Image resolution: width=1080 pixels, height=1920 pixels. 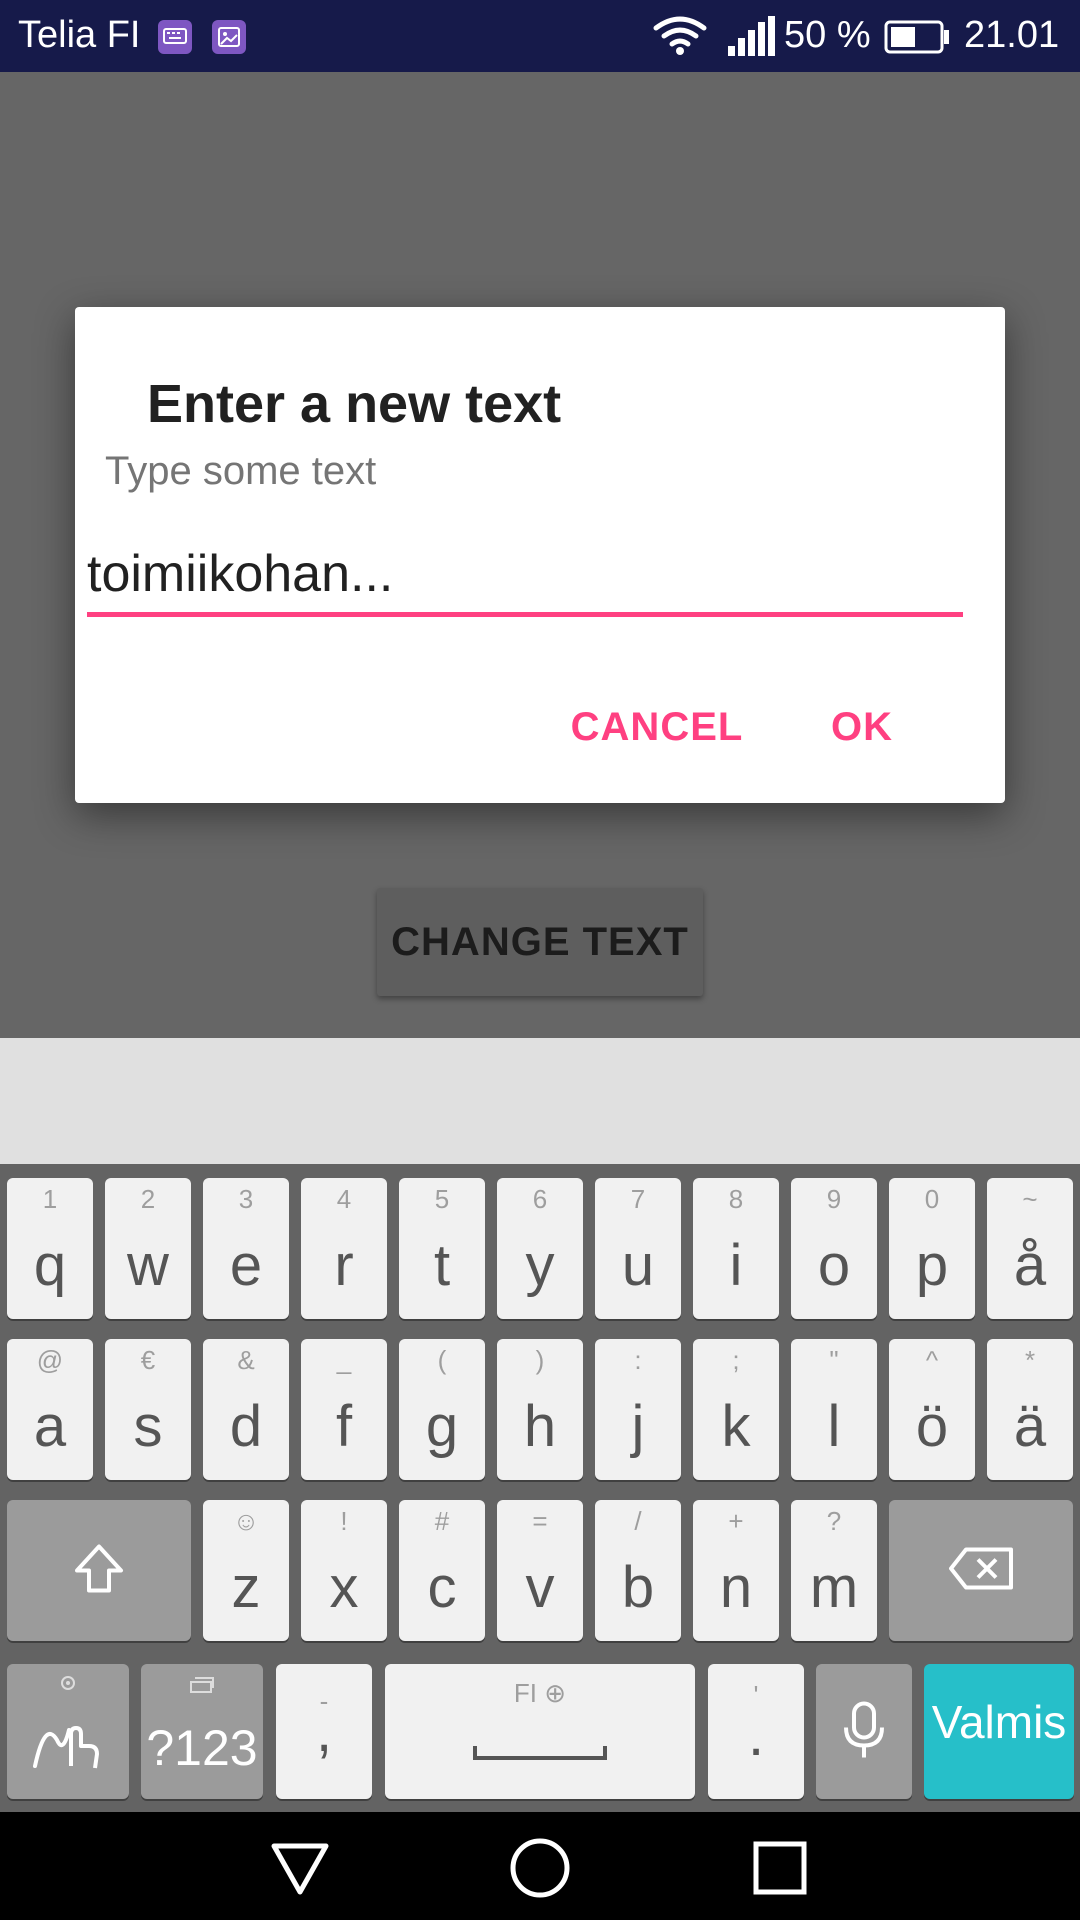 I want to click on key-ö: ^ ö, so click(x=932, y=1409).